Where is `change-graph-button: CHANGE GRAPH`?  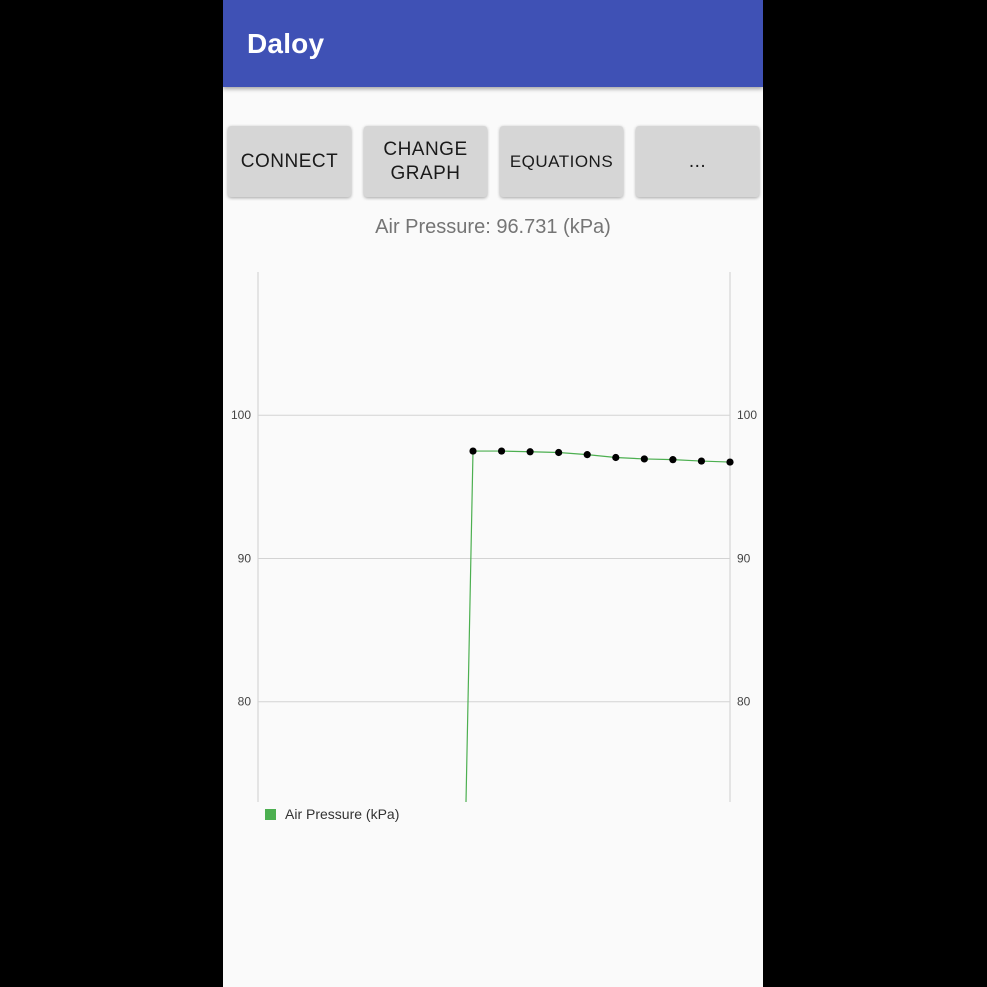 change-graph-button: CHANGE GRAPH is located at coordinates (425, 161).